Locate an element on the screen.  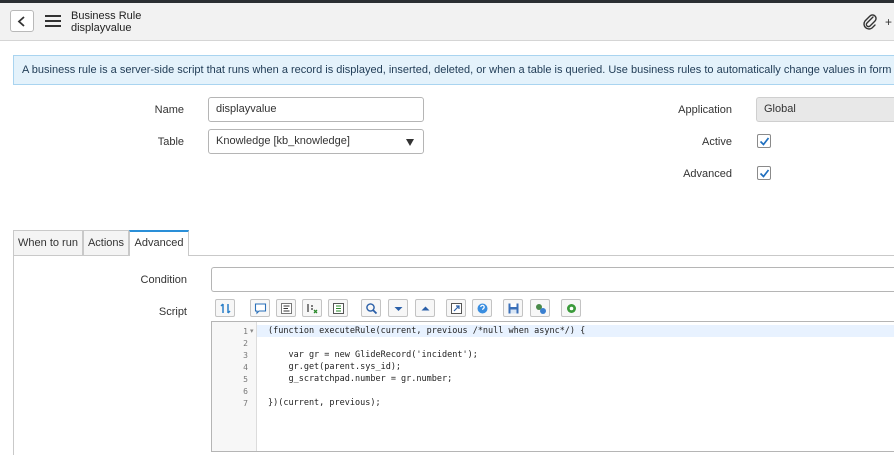
toggle-syntax-button is located at coordinates (225, 308).